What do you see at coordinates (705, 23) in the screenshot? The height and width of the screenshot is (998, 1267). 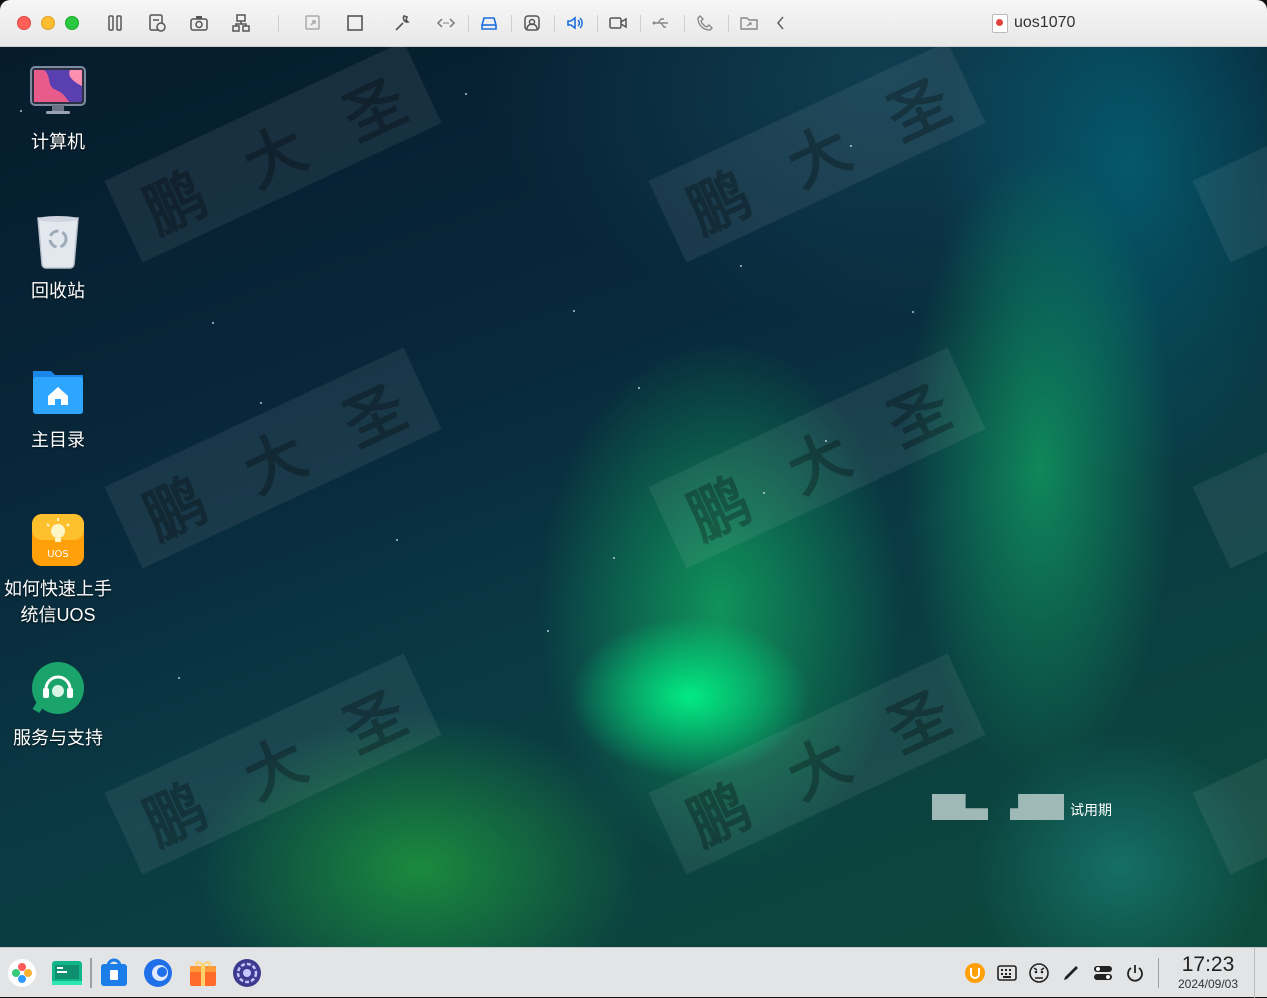 I see `phone-icon` at bounding box center [705, 23].